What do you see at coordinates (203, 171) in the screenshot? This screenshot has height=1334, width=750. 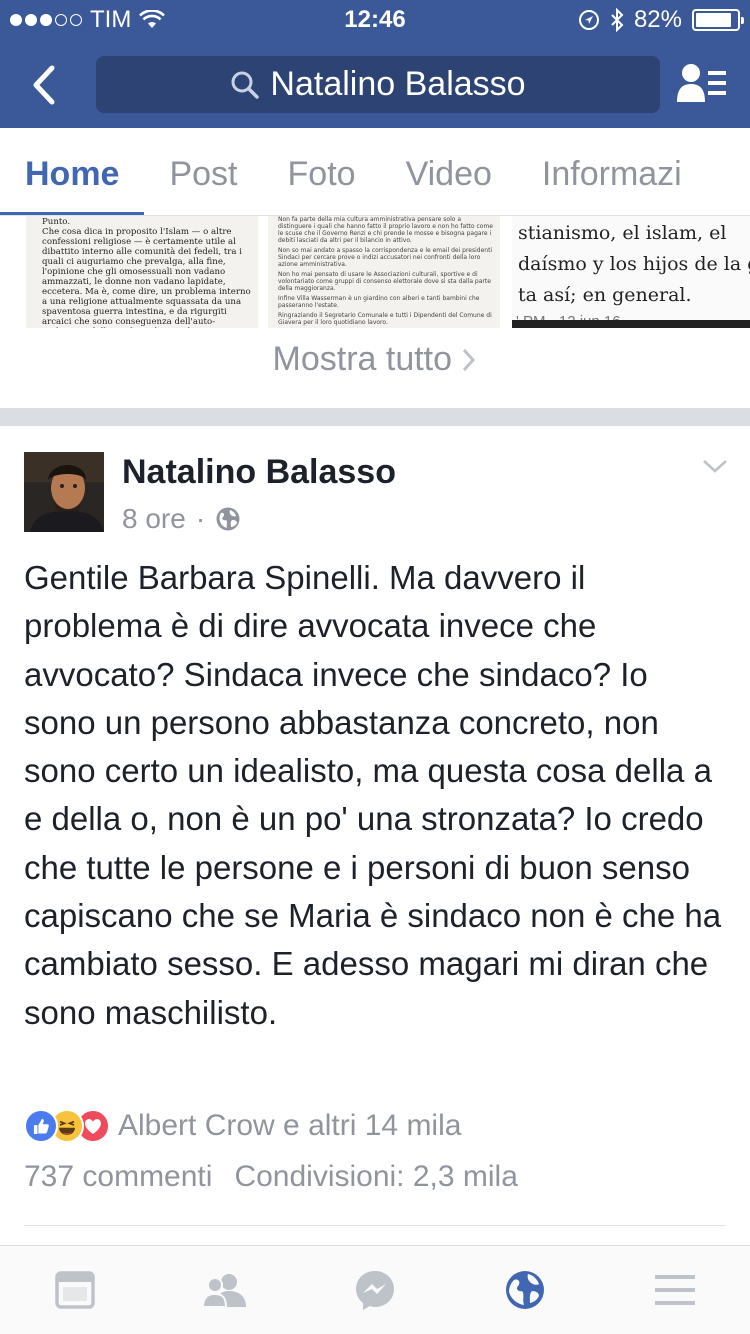 I see `tab-post: Post` at bounding box center [203, 171].